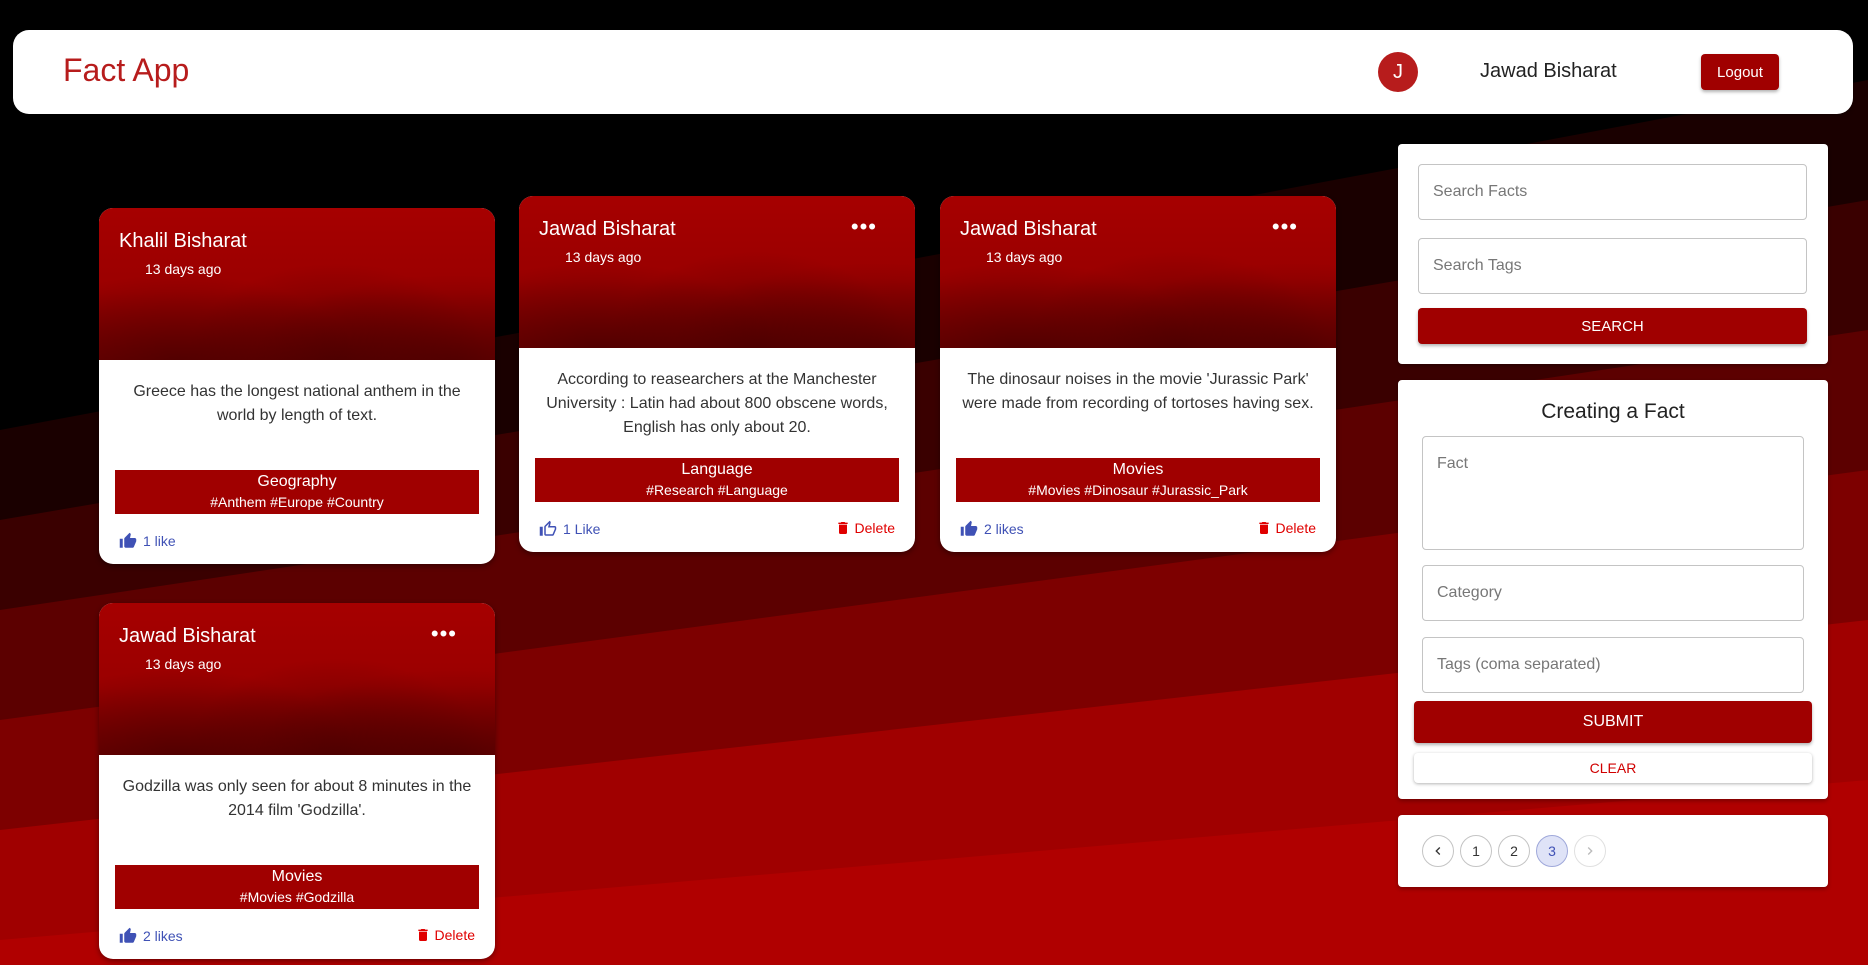 This screenshot has width=1868, height=965. Describe the element at coordinates (1138, 490) in the screenshot. I see `tag-list: #Movies #Dinosaur #Jurassic_Park` at that location.